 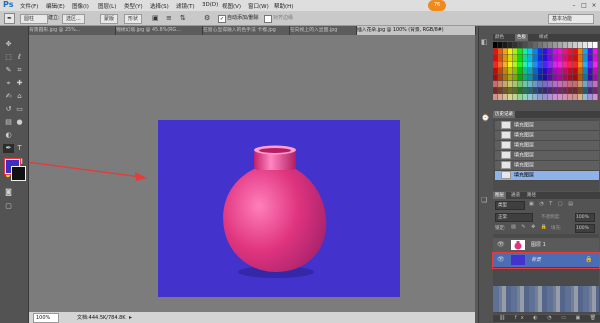 I want to click on visibility-eye-icon: 👁, so click(x=501, y=245).